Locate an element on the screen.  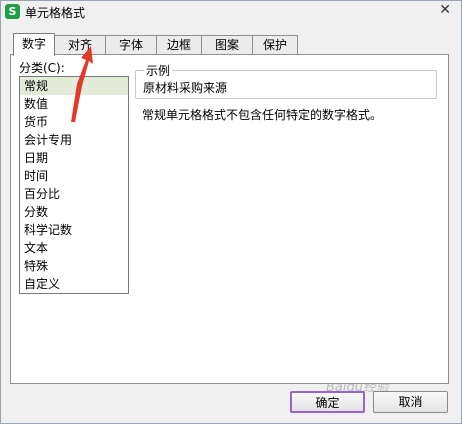
format-description: 常规单元格格式不包含任何特定的数字格式。 is located at coordinates (262, 115).